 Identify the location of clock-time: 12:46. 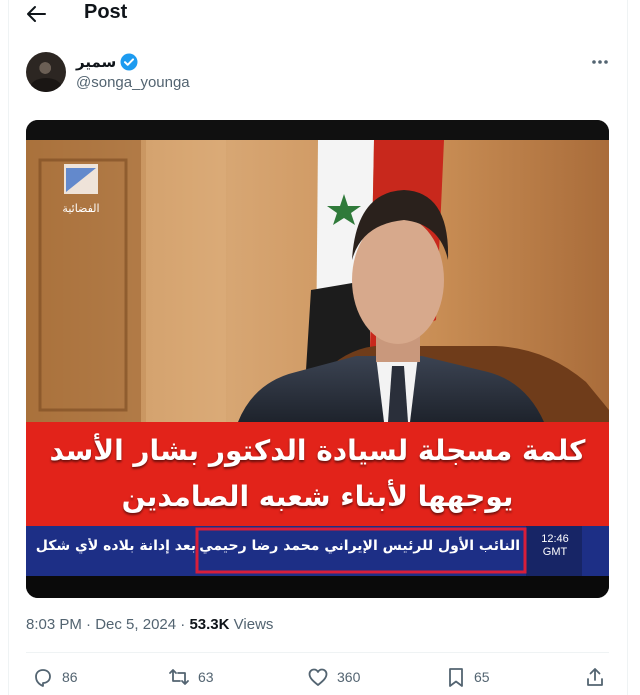
(555, 539).